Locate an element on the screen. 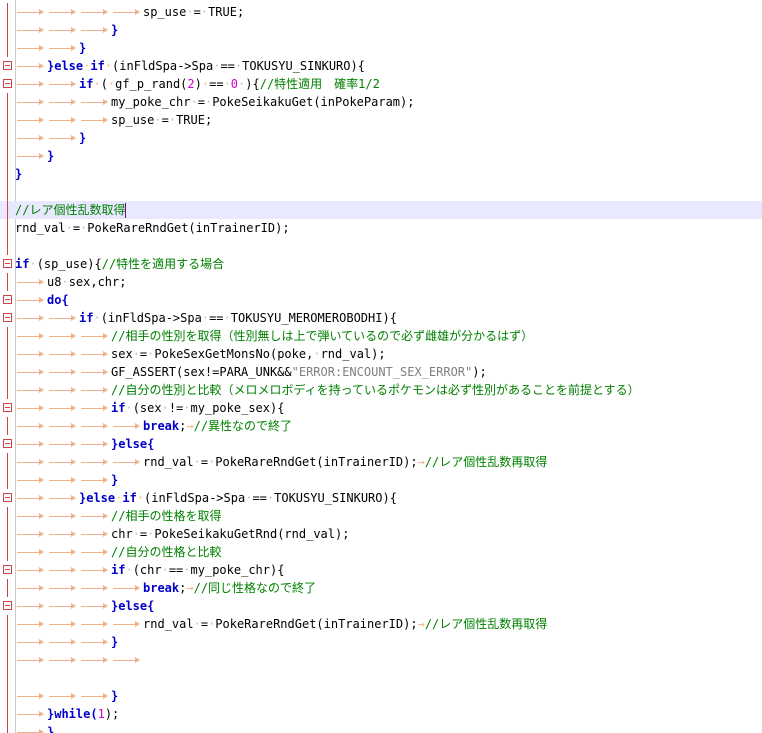  code-line: break;→//異性なので終了 is located at coordinates (381, 426).